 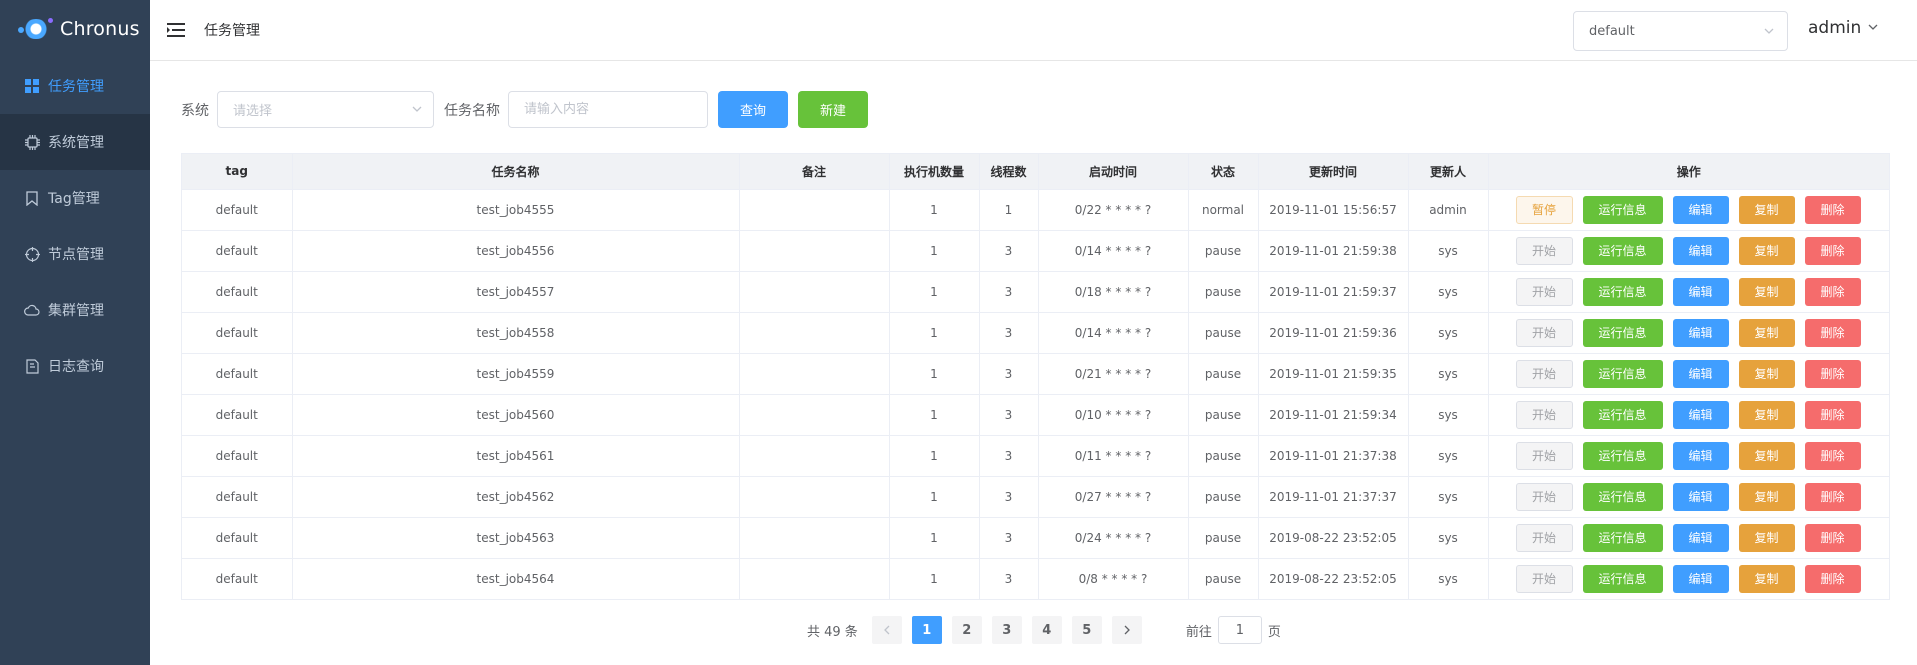 I want to click on chevron-down-icon, so click(x=417, y=111).